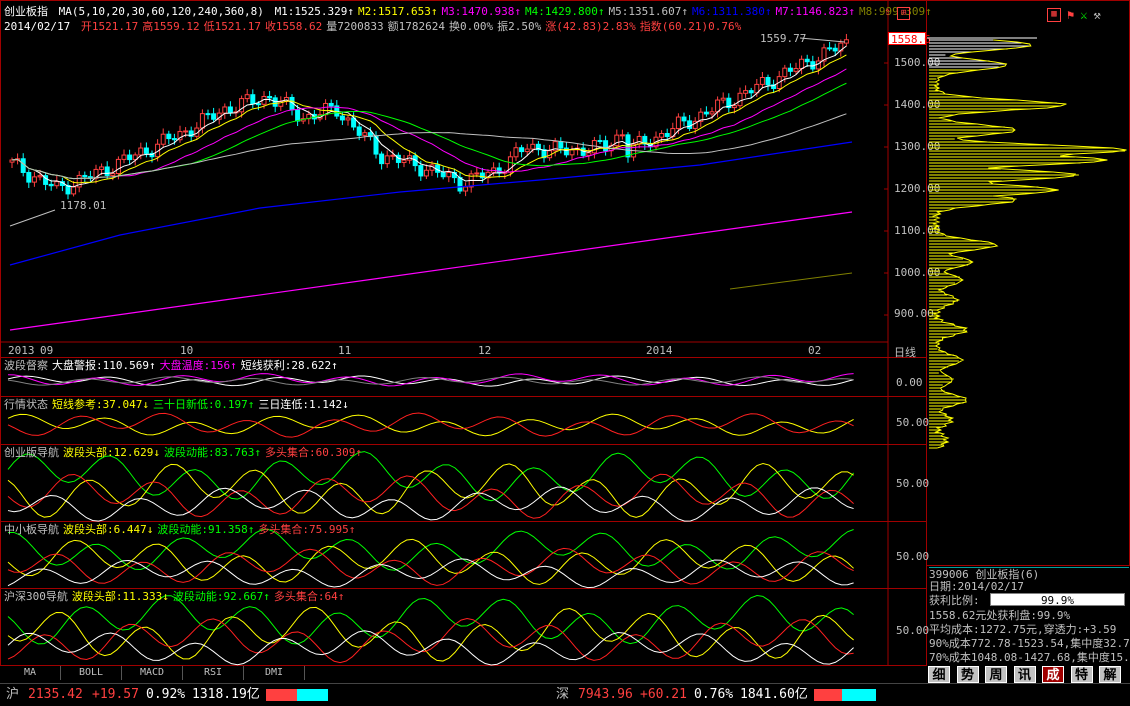  Describe the element at coordinates (26, 404) in the screenshot. I see `indicator-panel-title: 行情状态` at that location.